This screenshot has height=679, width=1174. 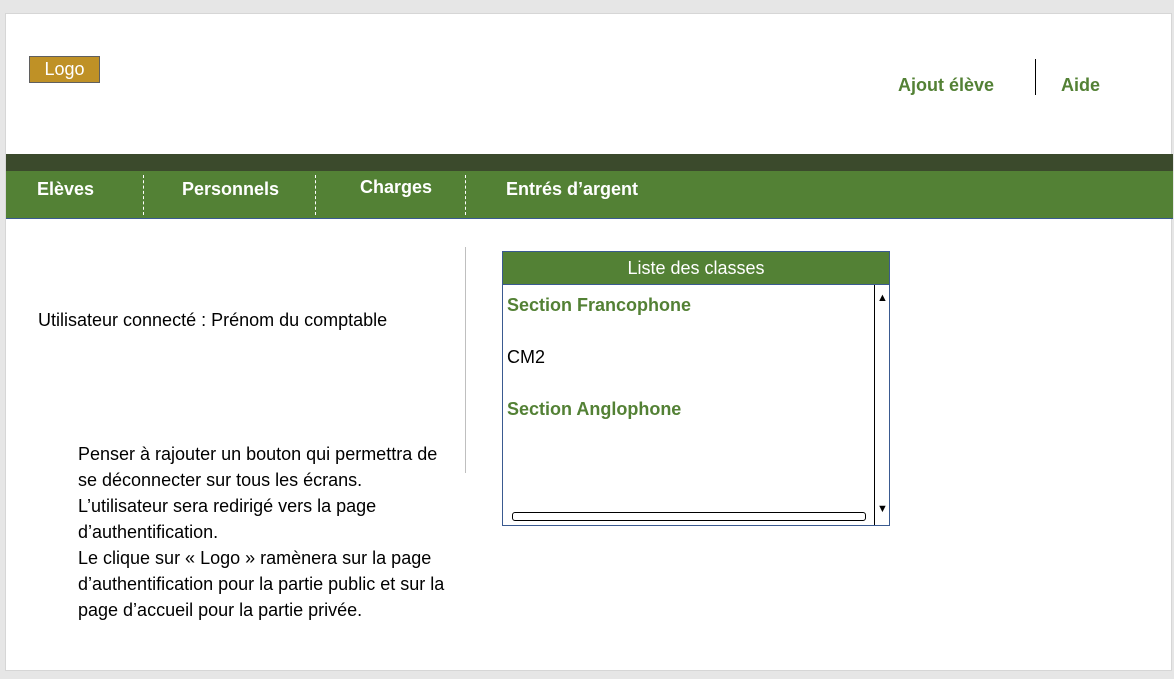 I want to click on nav-top-band, so click(x=589, y=162).